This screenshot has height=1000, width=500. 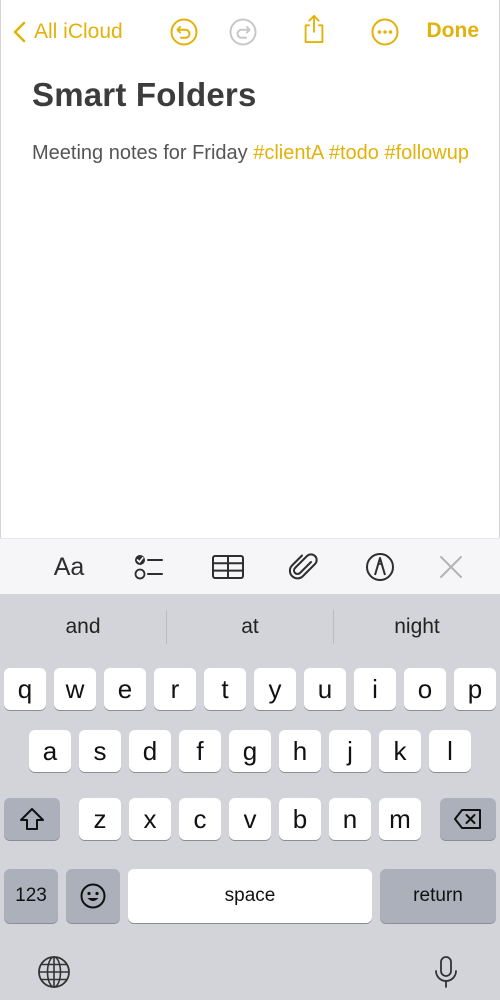 What do you see at coordinates (50, 751) in the screenshot?
I see `key-a: a` at bounding box center [50, 751].